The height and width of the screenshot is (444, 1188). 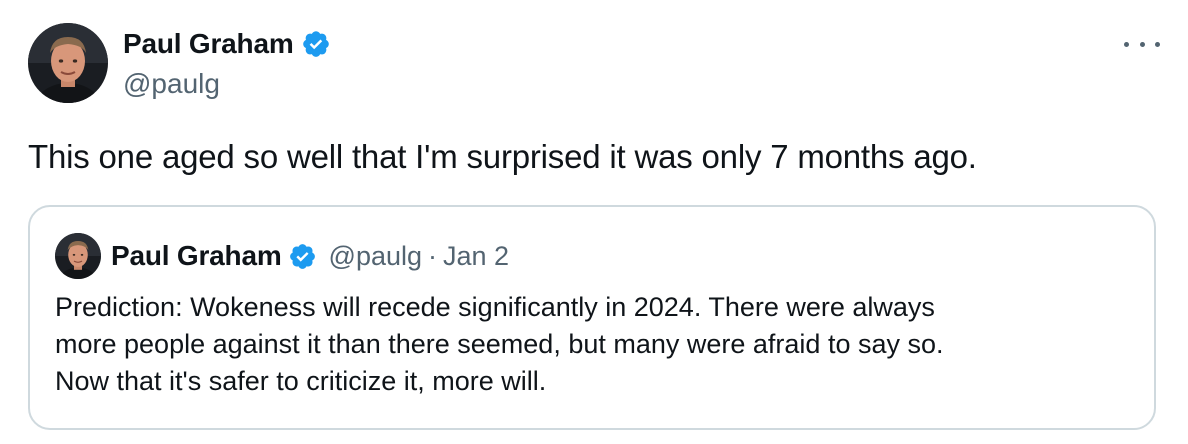 I want to click on more-options-icon, so click(x=1142, y=44).